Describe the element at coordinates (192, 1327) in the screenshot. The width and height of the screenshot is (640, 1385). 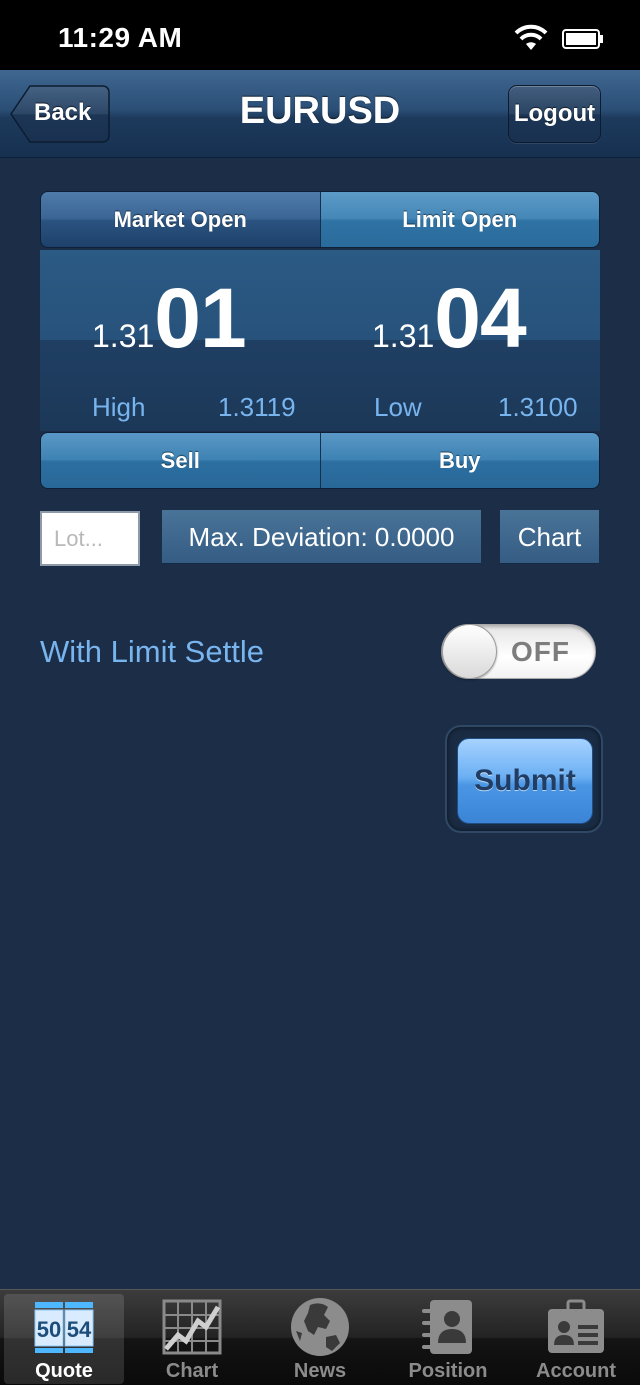
I see `chart-icon` at that location.